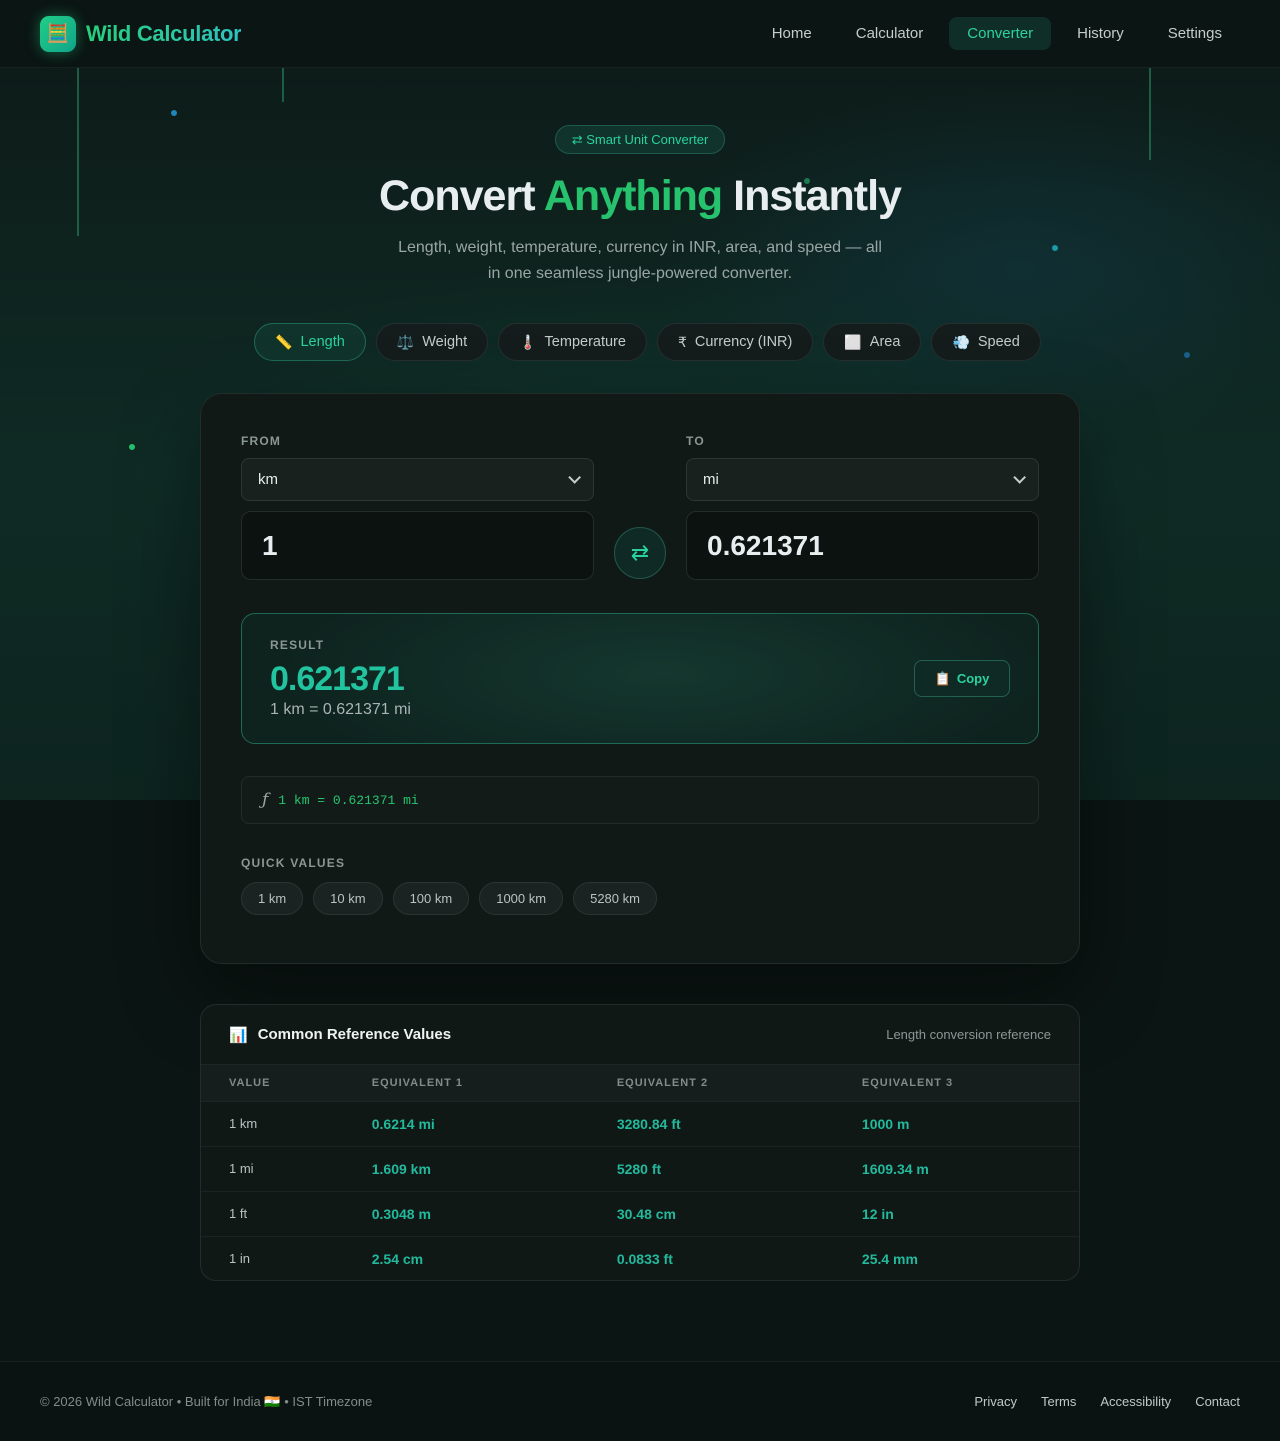  What do you see at coordinates (1058, 1401) in the screenshot?
I see `footer-link-terms: Terms` at bounding box center [1058, 1401].